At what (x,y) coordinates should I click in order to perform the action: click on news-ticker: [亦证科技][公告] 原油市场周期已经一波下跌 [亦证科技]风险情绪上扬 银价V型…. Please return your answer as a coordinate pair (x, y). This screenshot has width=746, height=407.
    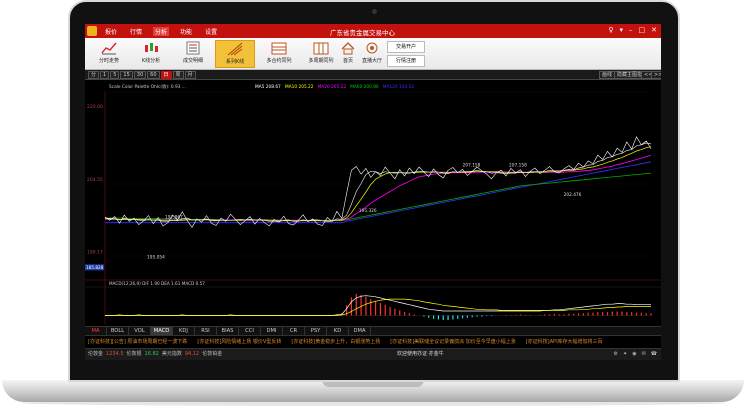
    Looking at the image, I should click on (373, 341).